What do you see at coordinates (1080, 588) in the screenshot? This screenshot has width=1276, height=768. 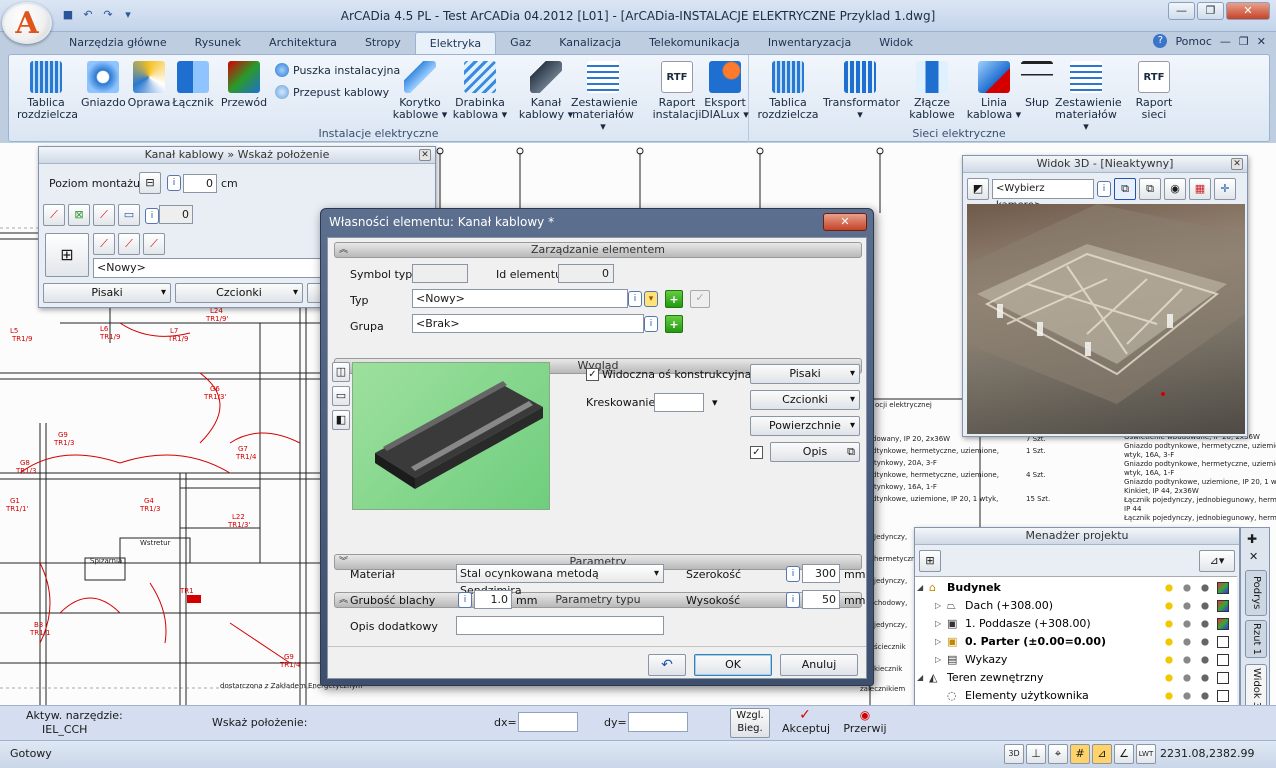 I see `tree-item: ◢ ⌂ Budynek` at bounding box center [1080, 588].